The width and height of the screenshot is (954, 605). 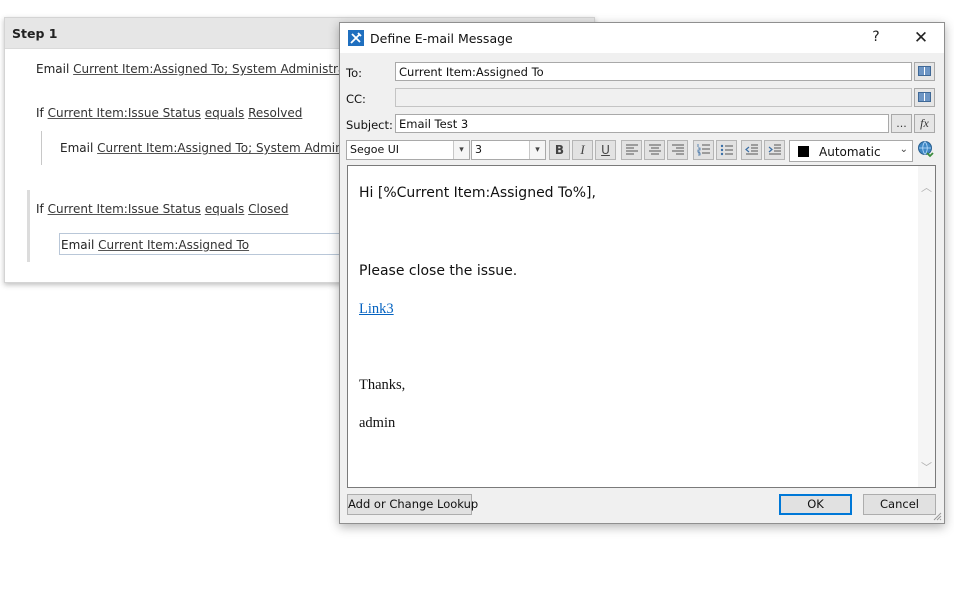 What do you see at coordinates (173, 245) in the screenshot?
I see `email-recipients-link: Current Item:Assigned To` at bounding box center [173, 245].